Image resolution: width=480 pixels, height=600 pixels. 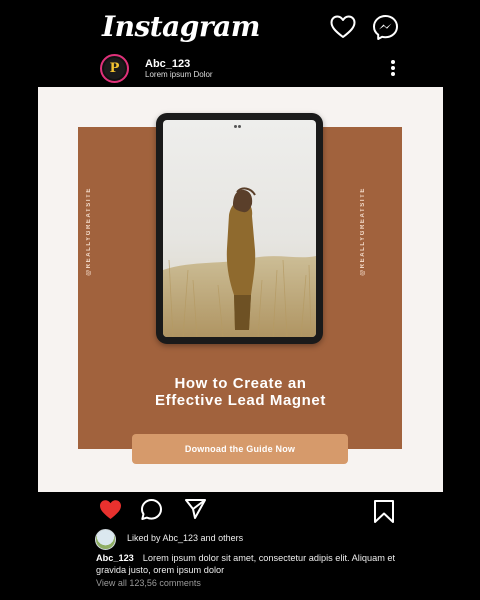 What do you see at coordinates (105, 539) in the screenshot?
I see `liked-by-avatar` at bounding box center [105, 539].